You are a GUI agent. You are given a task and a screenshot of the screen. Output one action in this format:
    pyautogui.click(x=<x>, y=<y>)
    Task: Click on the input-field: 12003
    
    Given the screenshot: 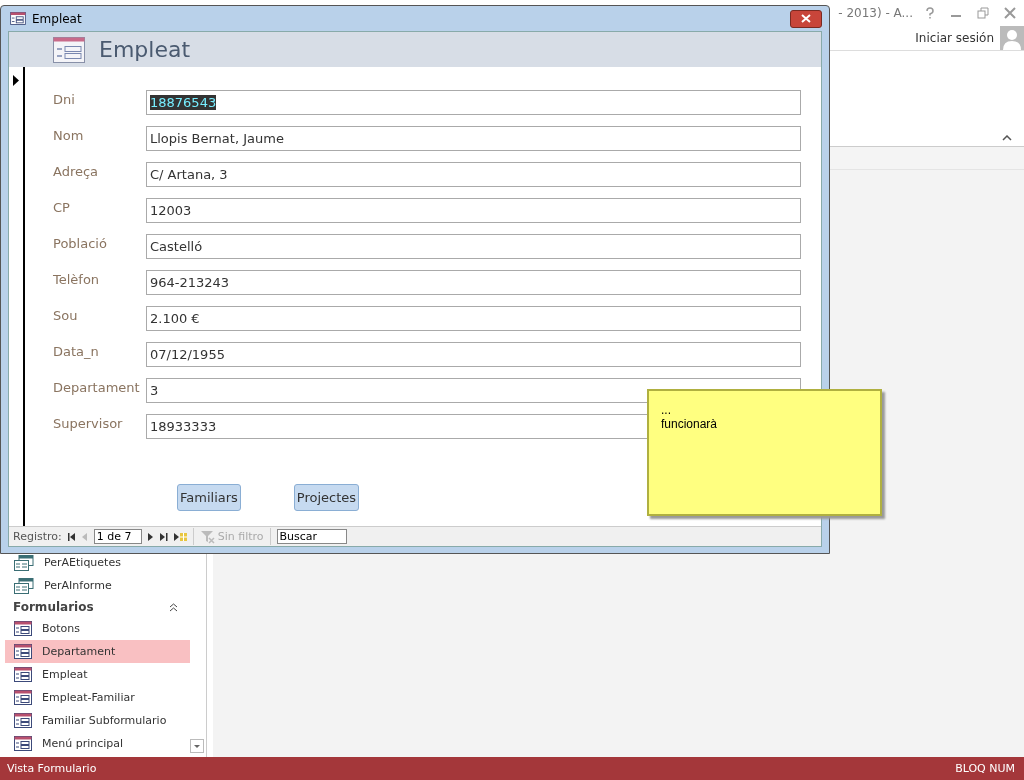 What is the action you would take?
    pyautogui.click(x=473, y=210)
    